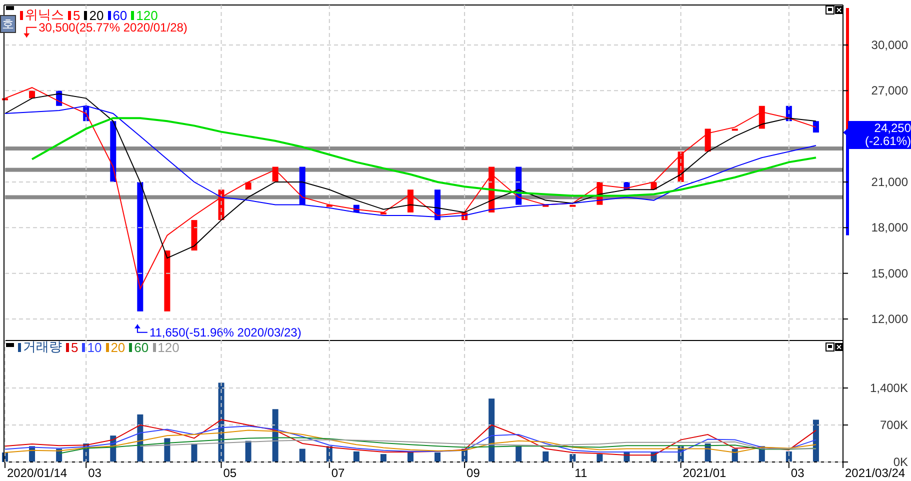  Describe the element at coordinates (94, 347) in the screenshot. I see `legend-label: 10` at that location.